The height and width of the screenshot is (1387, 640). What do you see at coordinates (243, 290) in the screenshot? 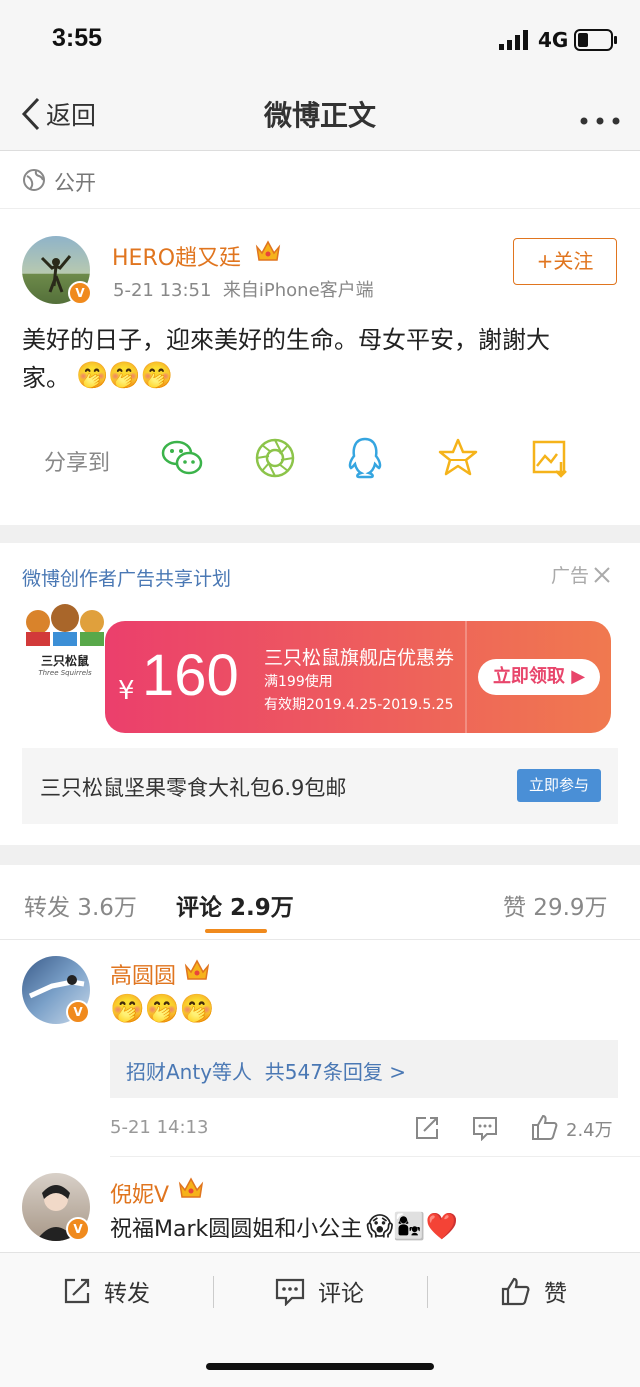
I see `post-meta: 5-21 13:51 来自iPhone客户端` at bounding box center [243, 290].